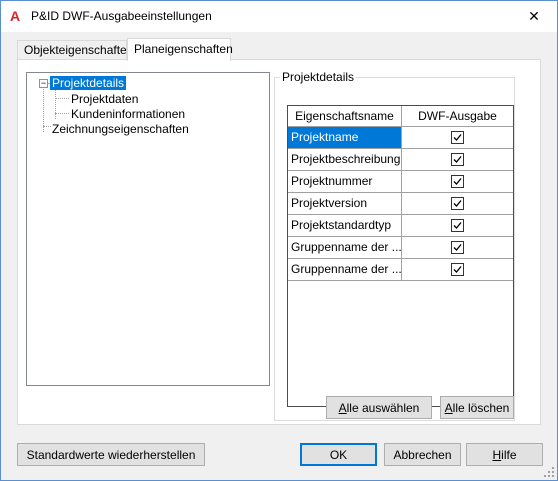 This screenshot has width=558, height=481. What do you see at coordinates (79, 50) in the screenshot?
I see `tab-label: Objekteigenschaften` at bounding box center [79, 50].